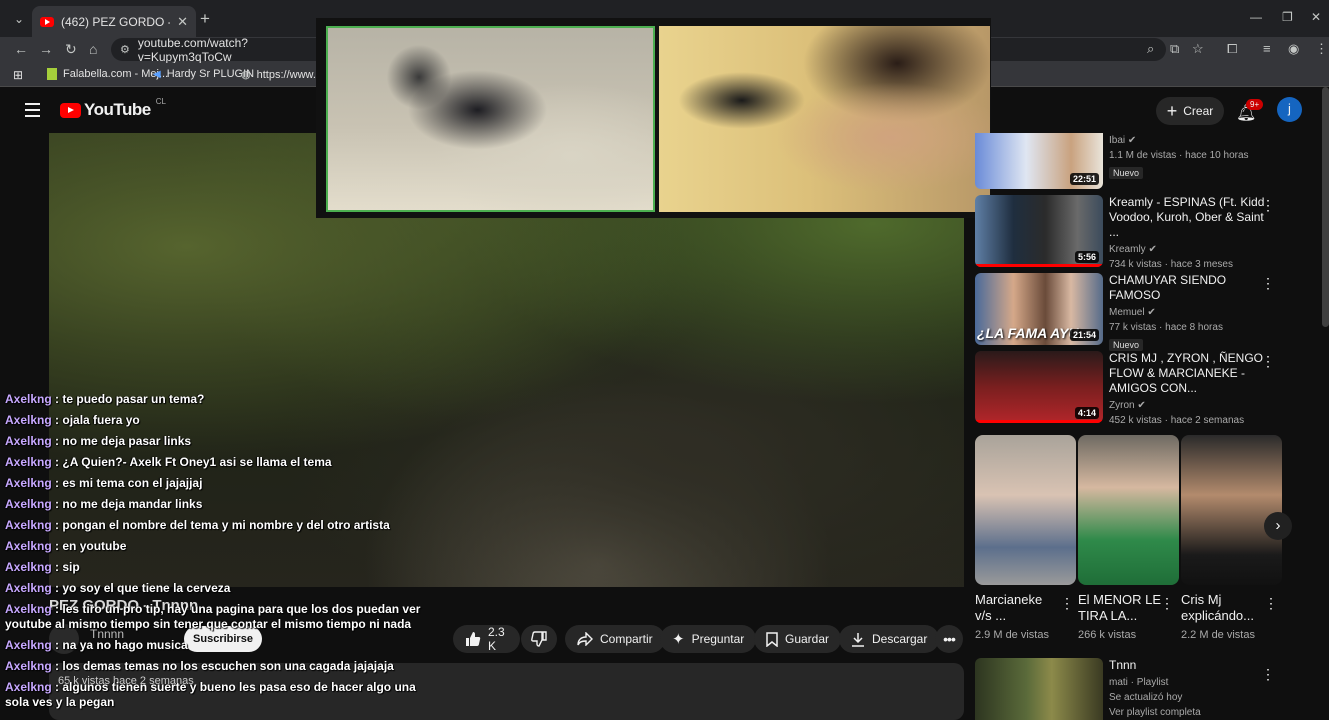 This screenshot has height=720, width=1329. What do you see at coordinates (1174, 49) in the screenshot?
I see `cast-icon: ⧉` at bounding box center [1174, 49].